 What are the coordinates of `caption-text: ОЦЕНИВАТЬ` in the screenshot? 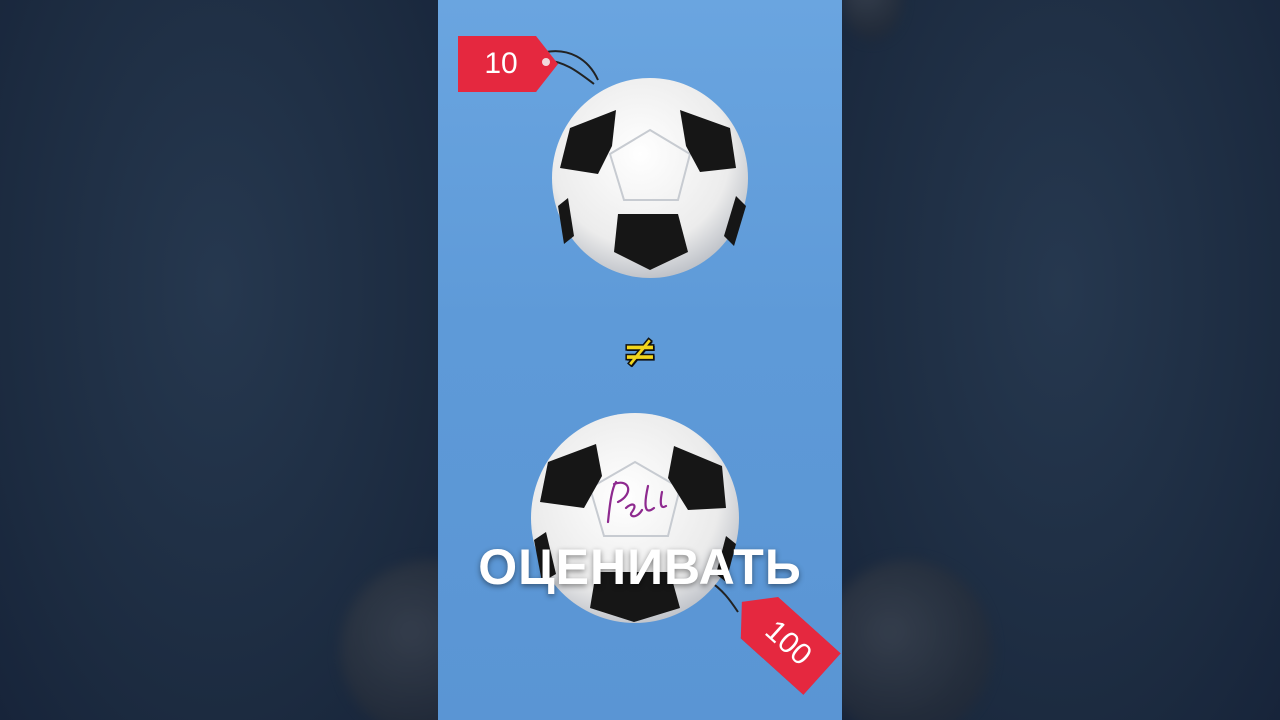 It's located at (640, 567).